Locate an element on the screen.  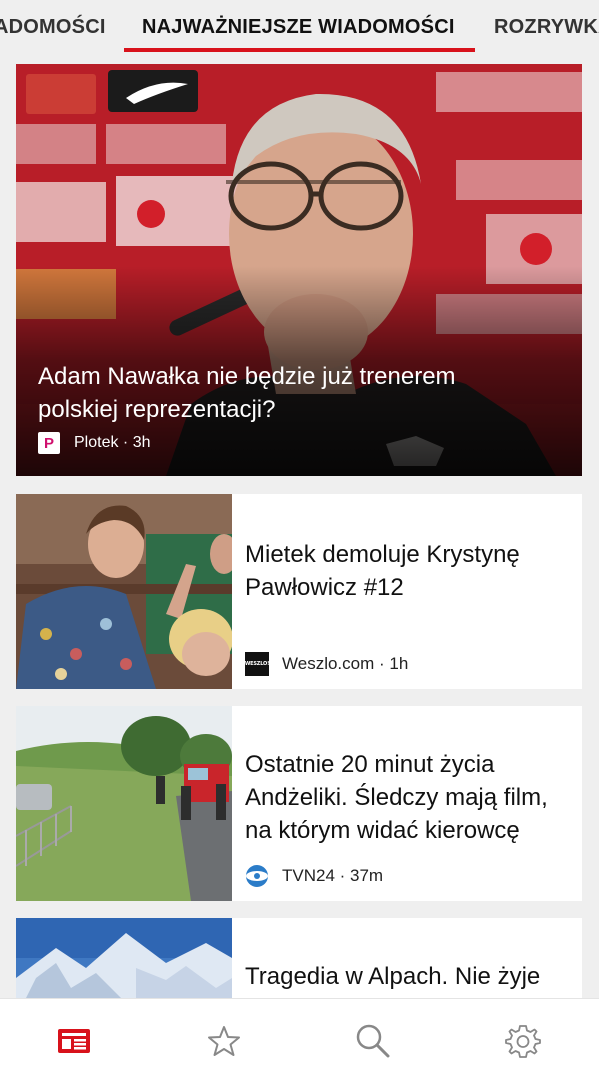
search-icon is located at coordinates (373, 1041).